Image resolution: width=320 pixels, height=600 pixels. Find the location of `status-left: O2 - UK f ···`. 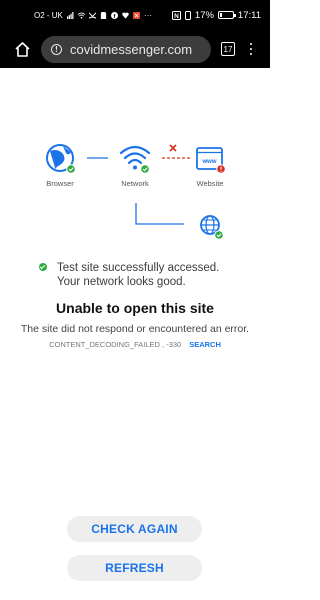

status-left: O2 - UK f ··· is located at coordinates (93, 15).